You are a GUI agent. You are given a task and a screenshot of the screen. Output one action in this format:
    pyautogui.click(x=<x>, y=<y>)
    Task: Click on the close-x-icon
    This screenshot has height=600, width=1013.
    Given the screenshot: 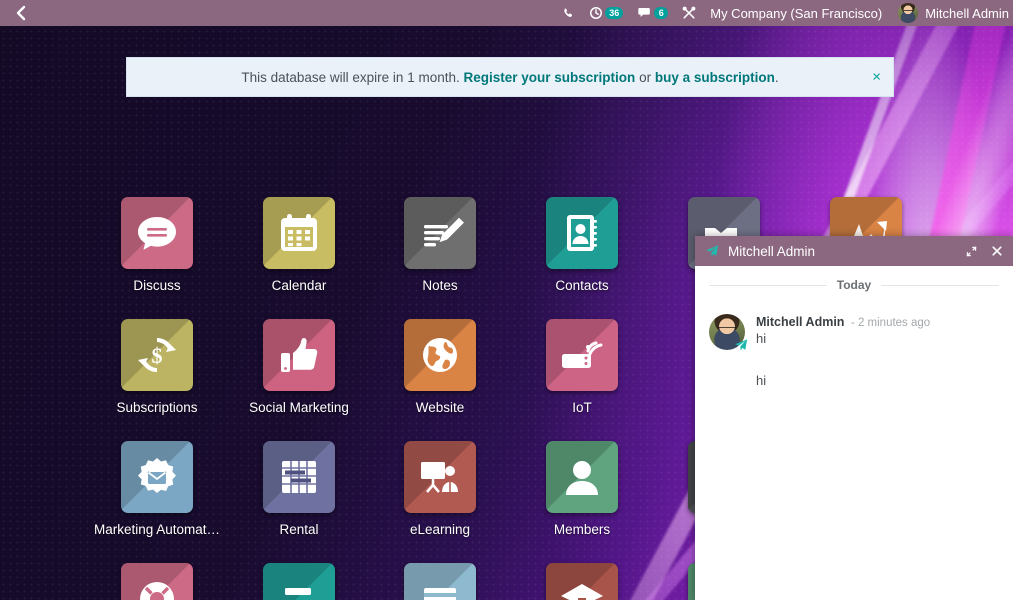 What is the action you would take?
    pyautogui.click(x=997, y=251)
    